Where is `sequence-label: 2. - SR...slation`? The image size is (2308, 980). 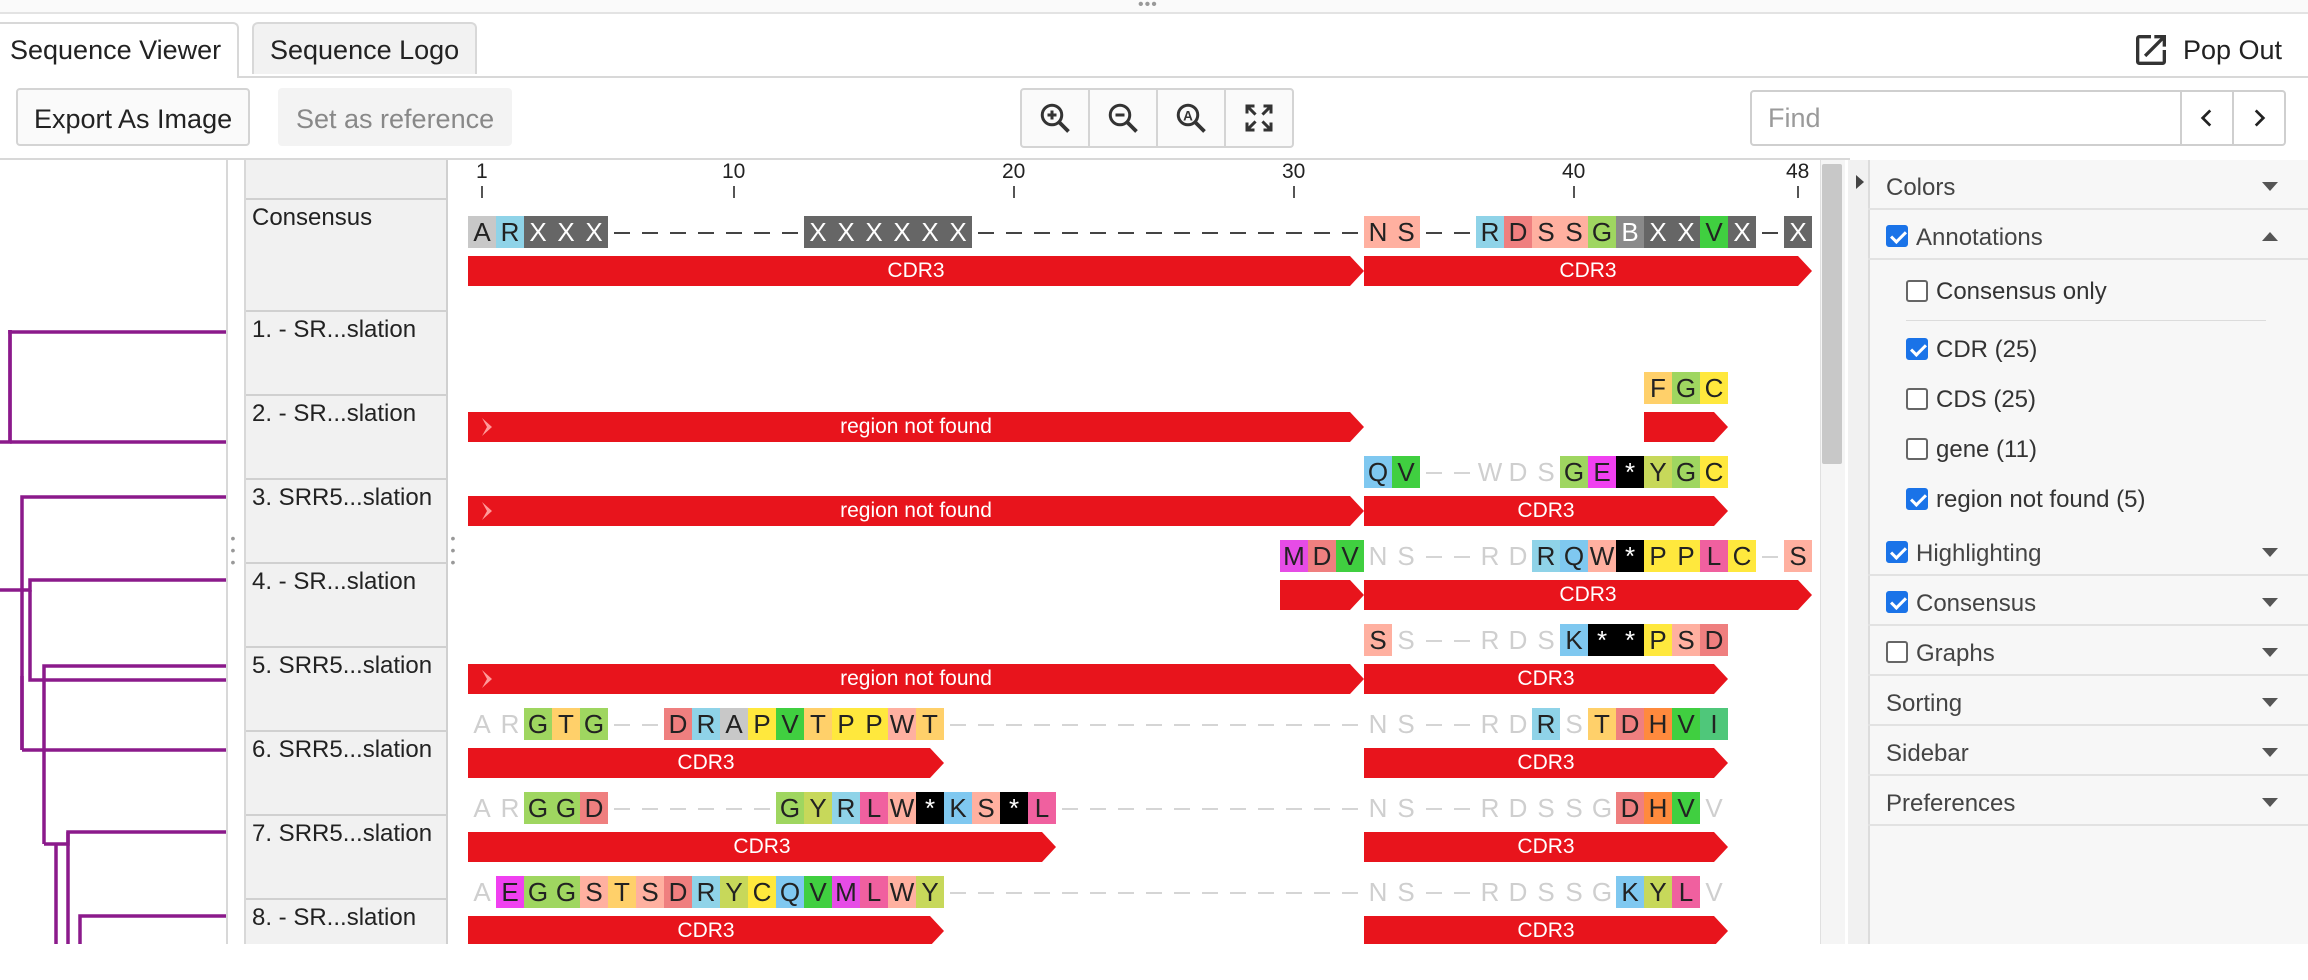 sequence-label: 2. - SR...slation is located at coordinates (346, 435).